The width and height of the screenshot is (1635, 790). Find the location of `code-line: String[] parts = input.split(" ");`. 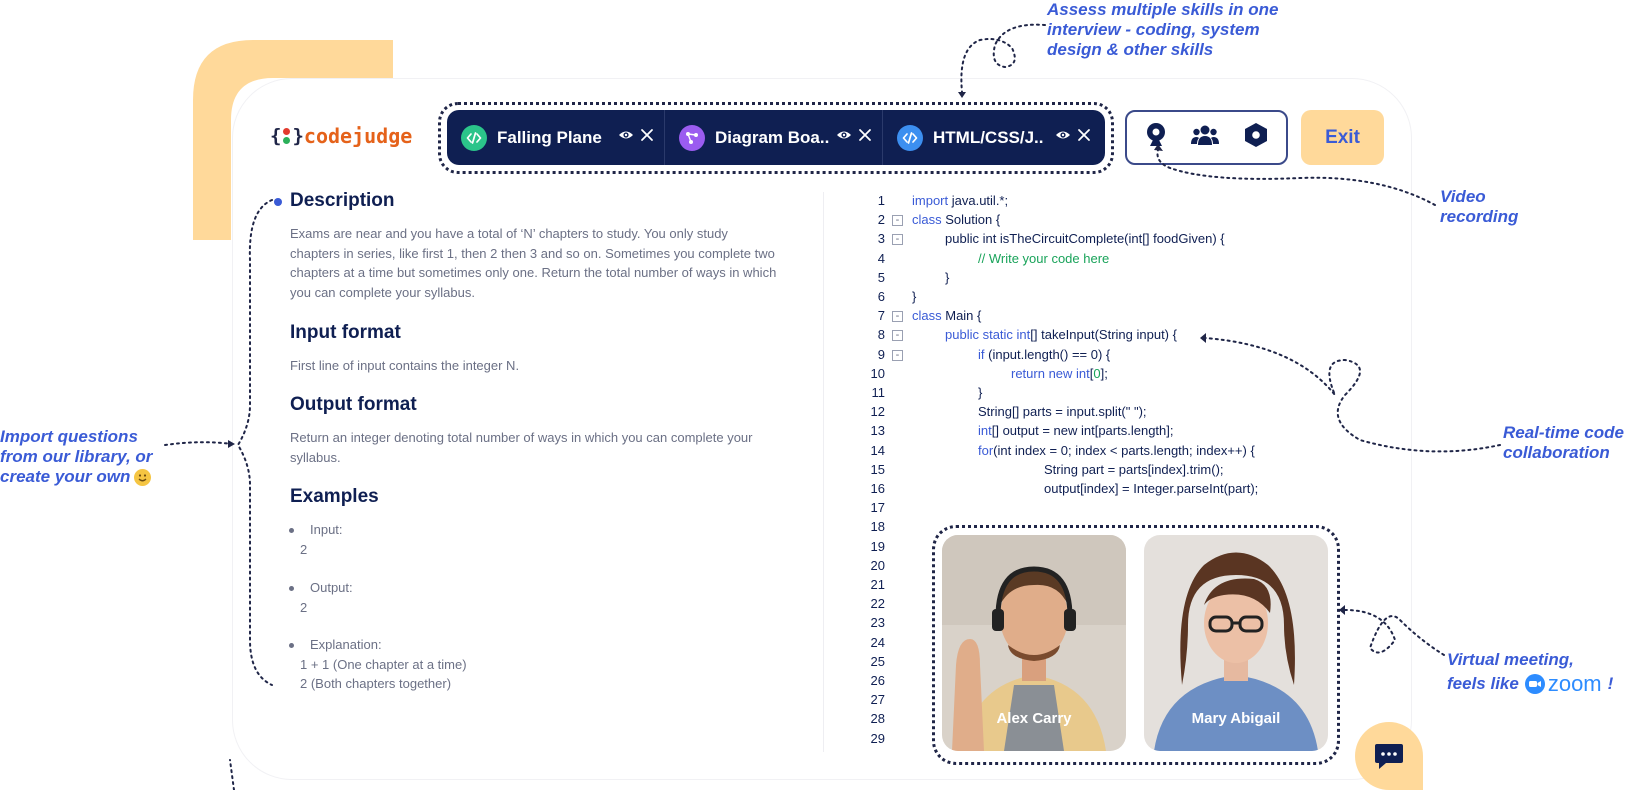

code-line: String[] parts = input.split(" "); is located at coordinates (1062, 412).